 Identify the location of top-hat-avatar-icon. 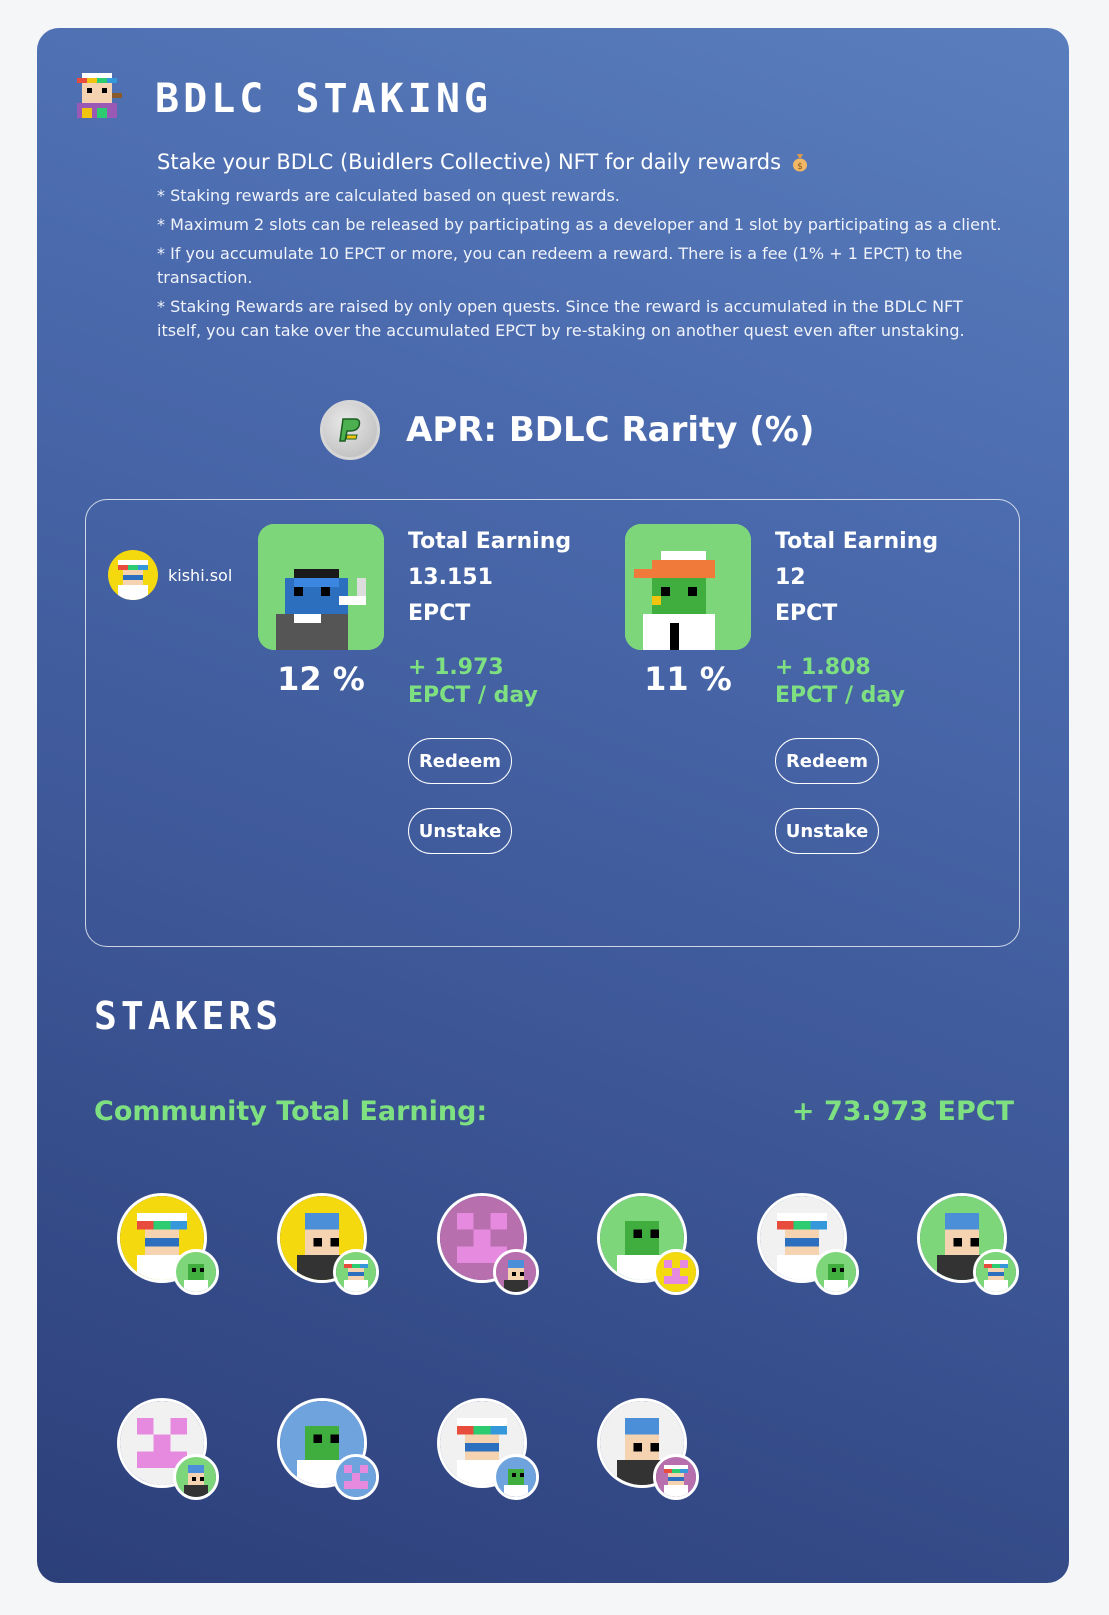
(836, 1272).